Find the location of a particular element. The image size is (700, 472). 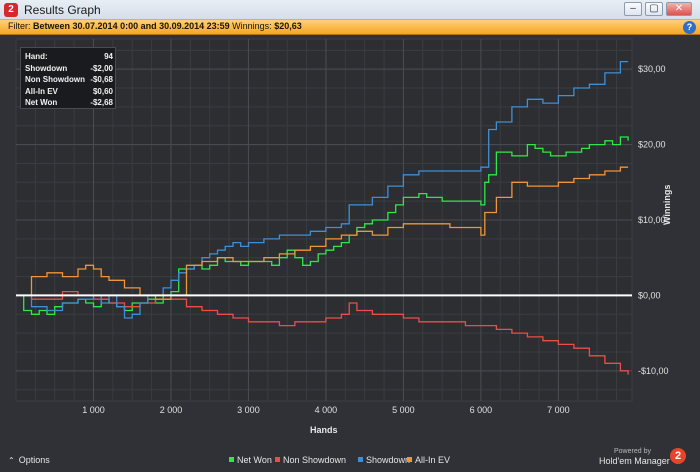

options-button: ⌃ Options is located at coordinates (29, 460).